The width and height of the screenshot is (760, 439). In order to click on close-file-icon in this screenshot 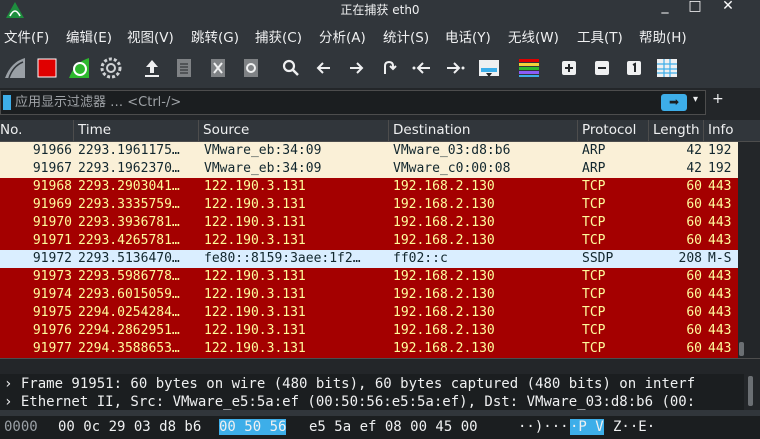, I will do `click(218, 68)`.